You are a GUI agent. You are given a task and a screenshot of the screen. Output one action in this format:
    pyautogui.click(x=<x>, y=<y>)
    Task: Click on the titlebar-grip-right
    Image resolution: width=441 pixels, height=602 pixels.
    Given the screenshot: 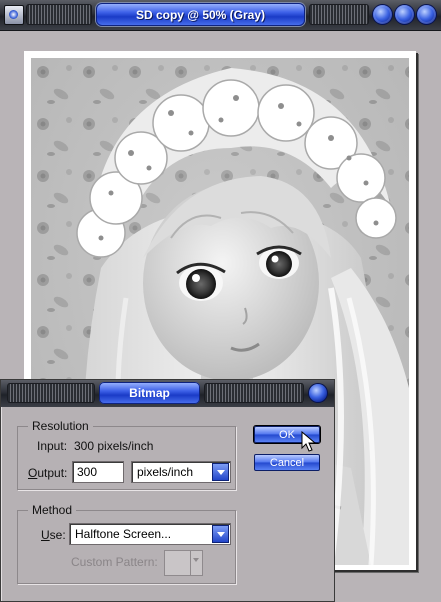 What is the action you would take?
    pyautogui.click(x=339, y=14)
    